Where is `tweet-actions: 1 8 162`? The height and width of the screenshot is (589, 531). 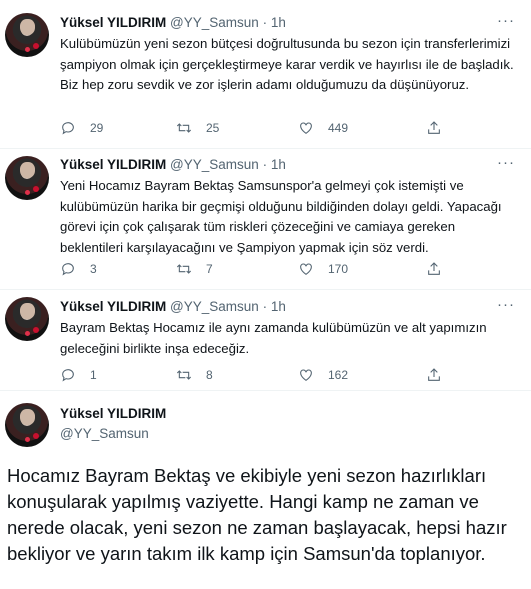
tweet-actions: 1 8 162 is located at coordinates (260, 376).